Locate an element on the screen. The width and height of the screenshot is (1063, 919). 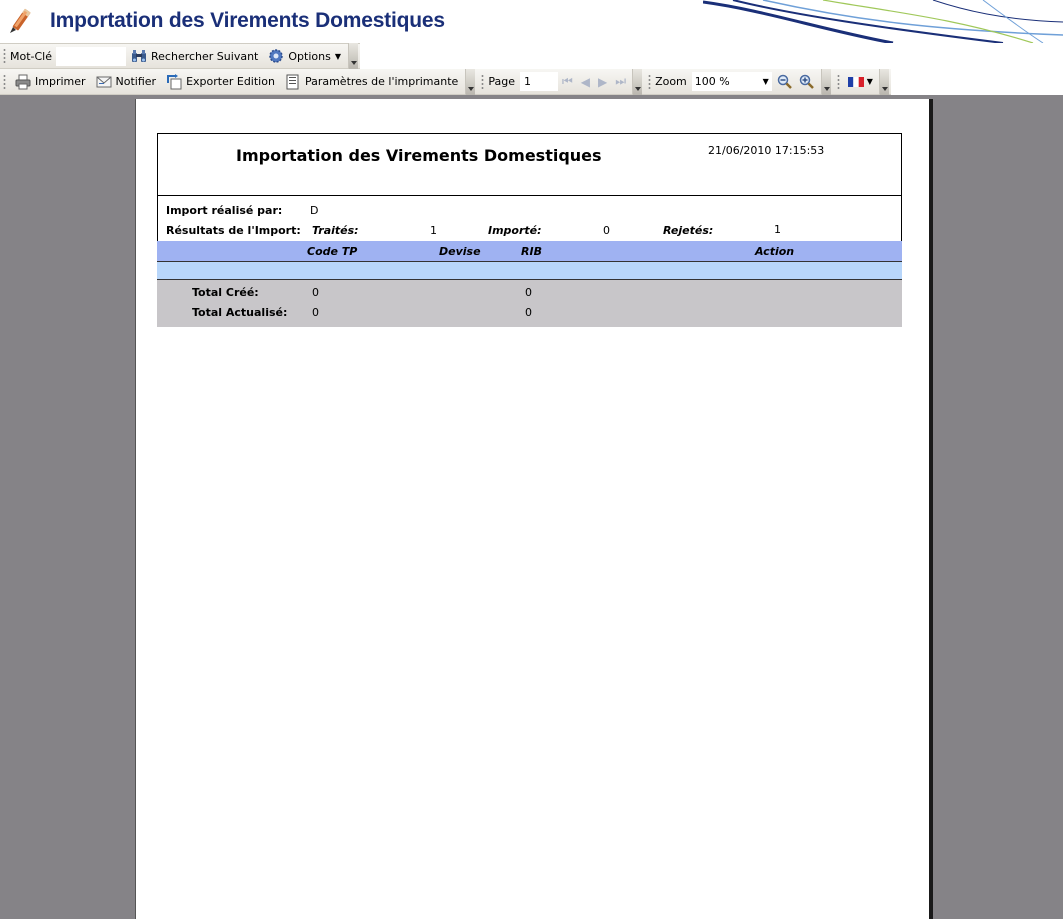
last-page-icon: ⏭ is located at coordinates (620, 82).